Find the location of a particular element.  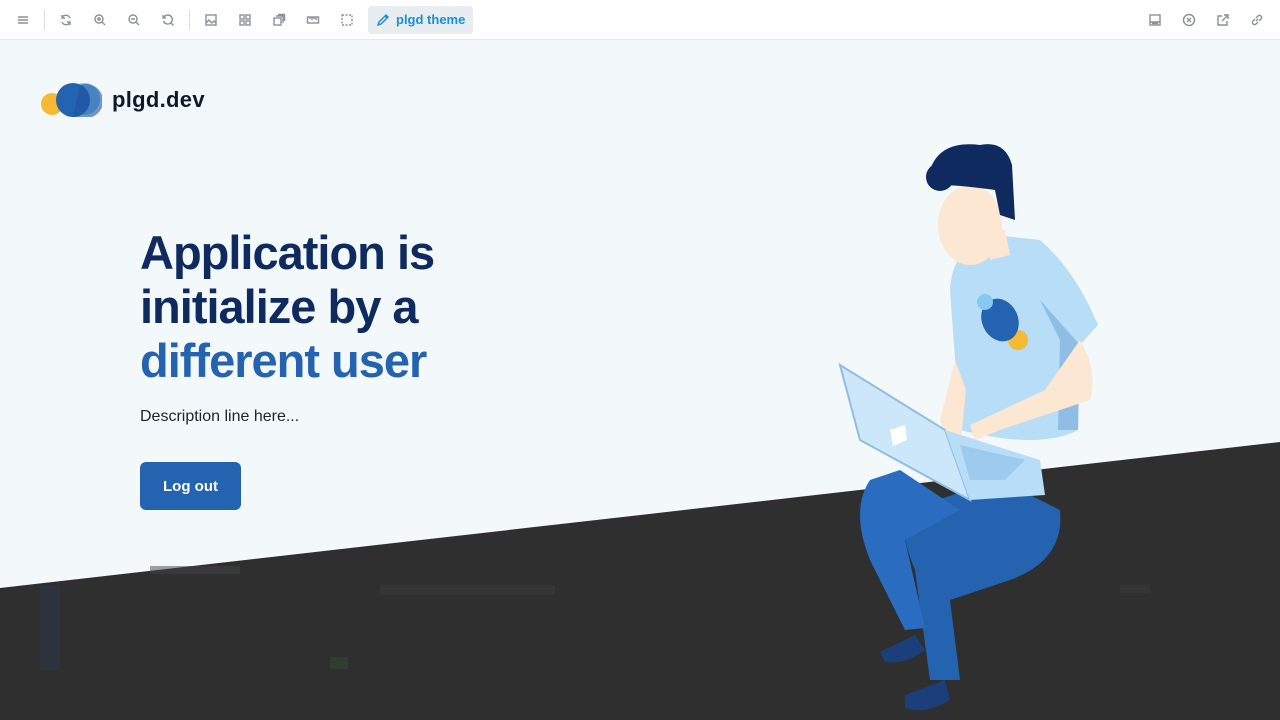

selection-icon is located at coordinates (347, 20).